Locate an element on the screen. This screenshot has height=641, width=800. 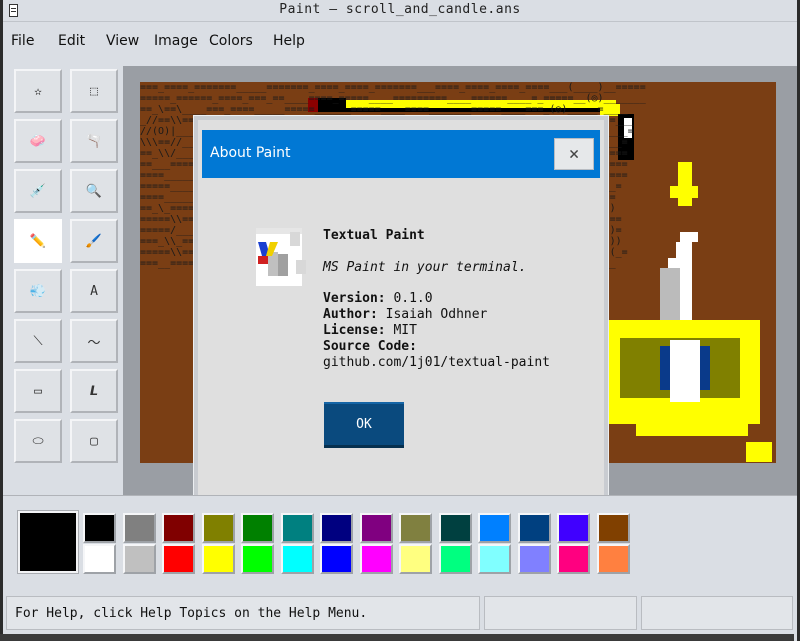
text-tool-button: A is located at coordinates (94, 291).